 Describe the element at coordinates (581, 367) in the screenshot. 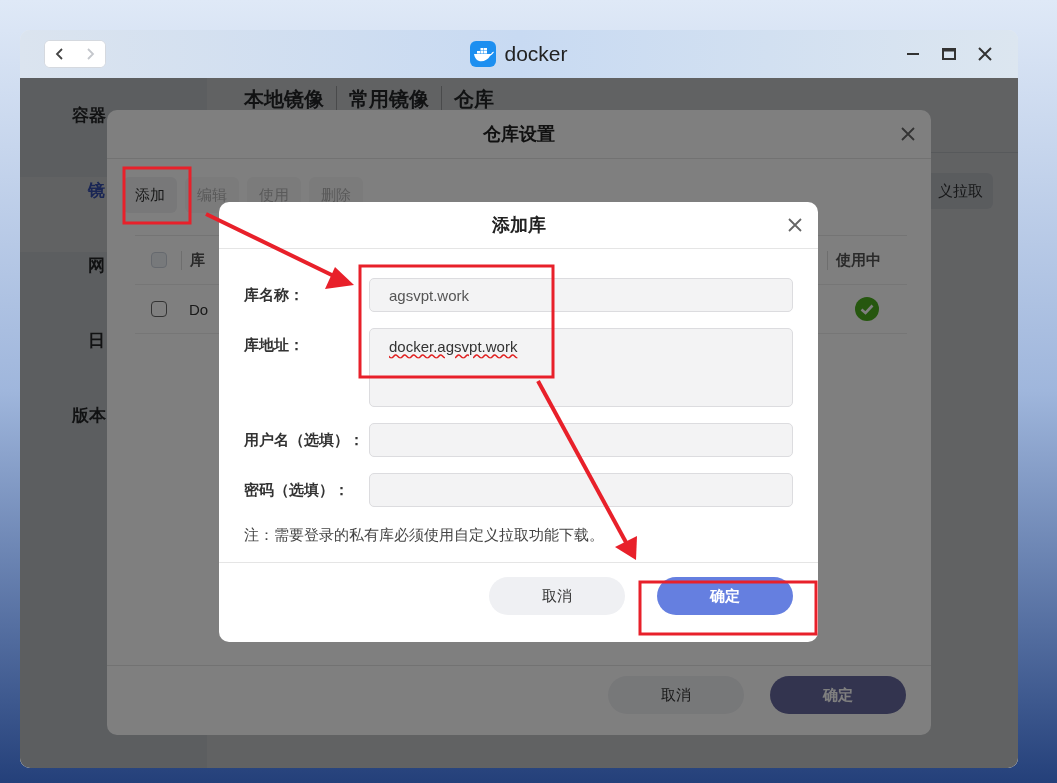

I see `address-field: docker.agsvpt.work` at that location.